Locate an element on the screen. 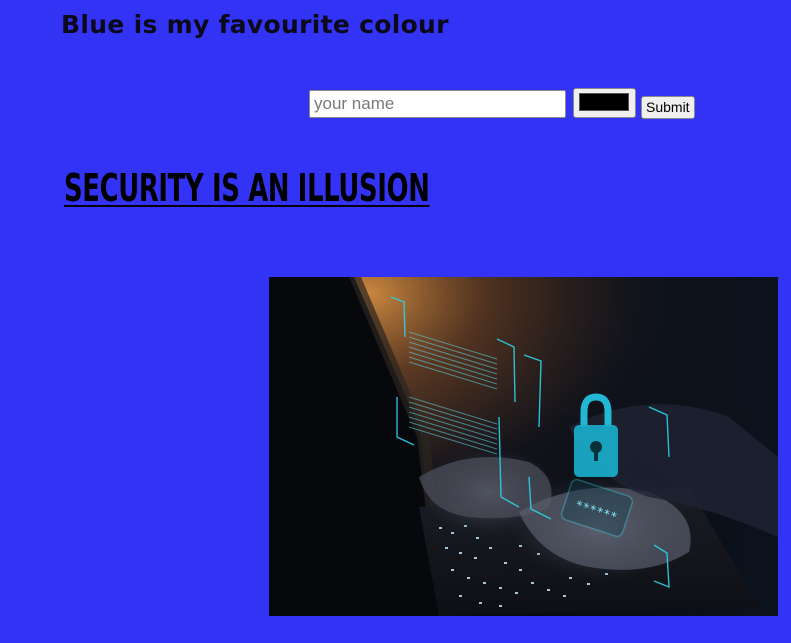 Image resolution: width=791 pixels, height=643 pixels. color-picker is located at coordinates (604, 103).